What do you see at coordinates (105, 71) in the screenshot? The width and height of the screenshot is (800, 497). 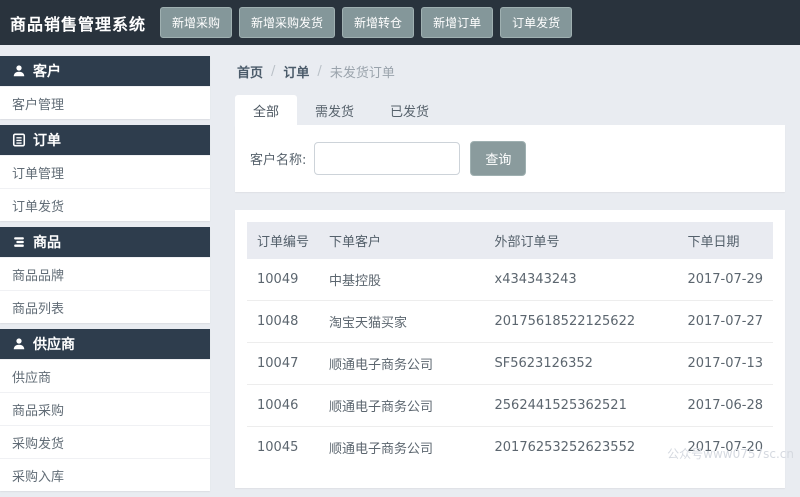 I see `sidebar-header-customers: 客户` at bounding box center [105, 71].